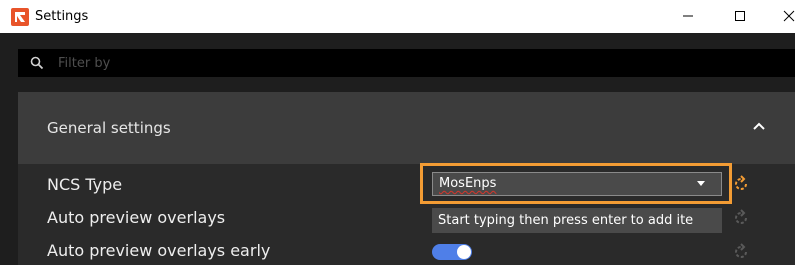 The height and width of the screenshot is (265, 795). I want to click on close-button, so click(785, 16).